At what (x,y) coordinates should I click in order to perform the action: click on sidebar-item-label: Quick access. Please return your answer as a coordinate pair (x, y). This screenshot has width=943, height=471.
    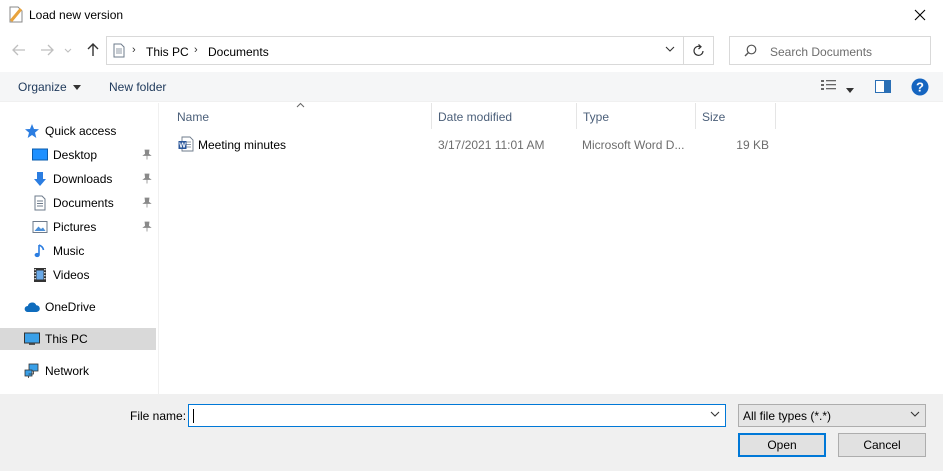
    Looking at the image, I should click on (81, 131).